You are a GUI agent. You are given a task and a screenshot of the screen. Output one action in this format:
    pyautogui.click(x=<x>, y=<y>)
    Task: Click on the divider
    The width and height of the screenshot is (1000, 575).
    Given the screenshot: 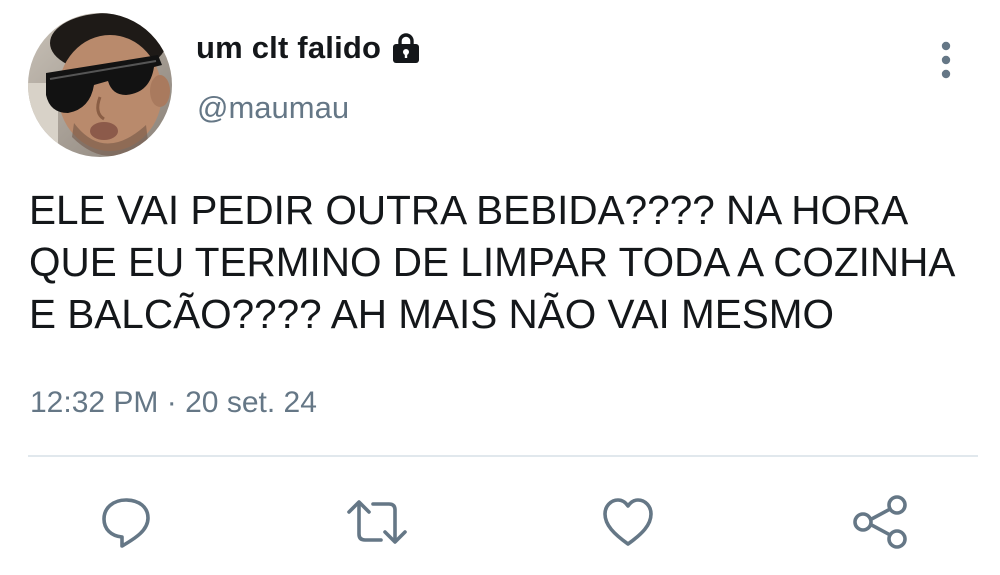 What is the action you would take?
    pyautogui.click(x=503, y=456)
    